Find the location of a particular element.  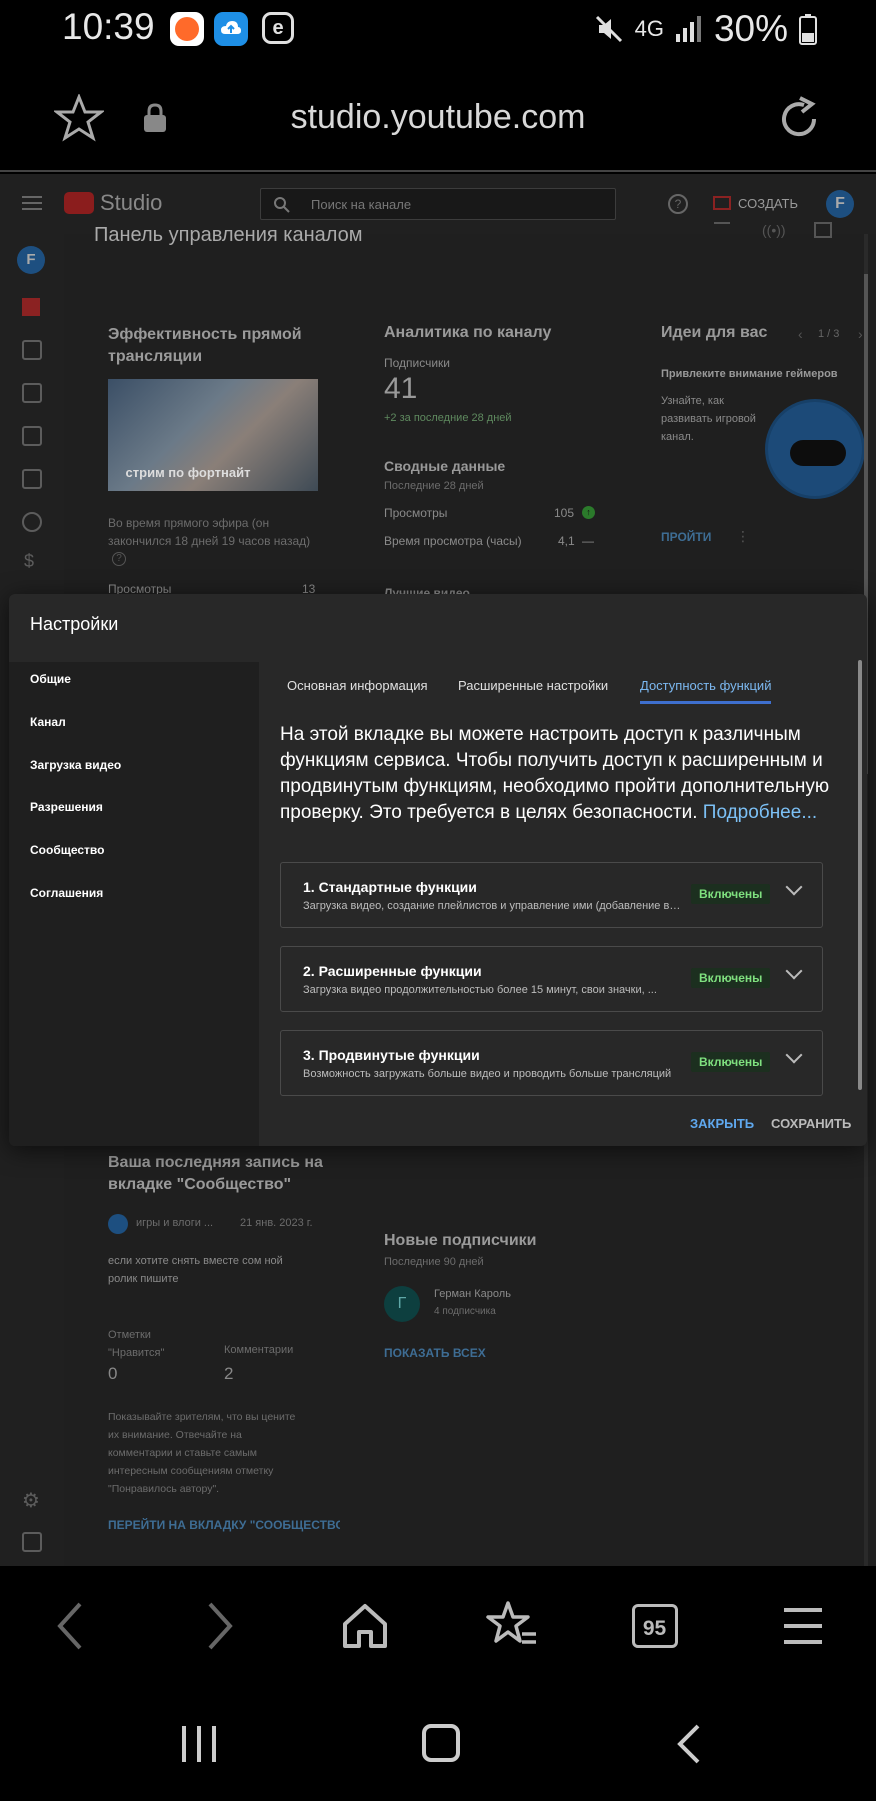

ideas-next-icon: › is located at coordinates (860, 334).